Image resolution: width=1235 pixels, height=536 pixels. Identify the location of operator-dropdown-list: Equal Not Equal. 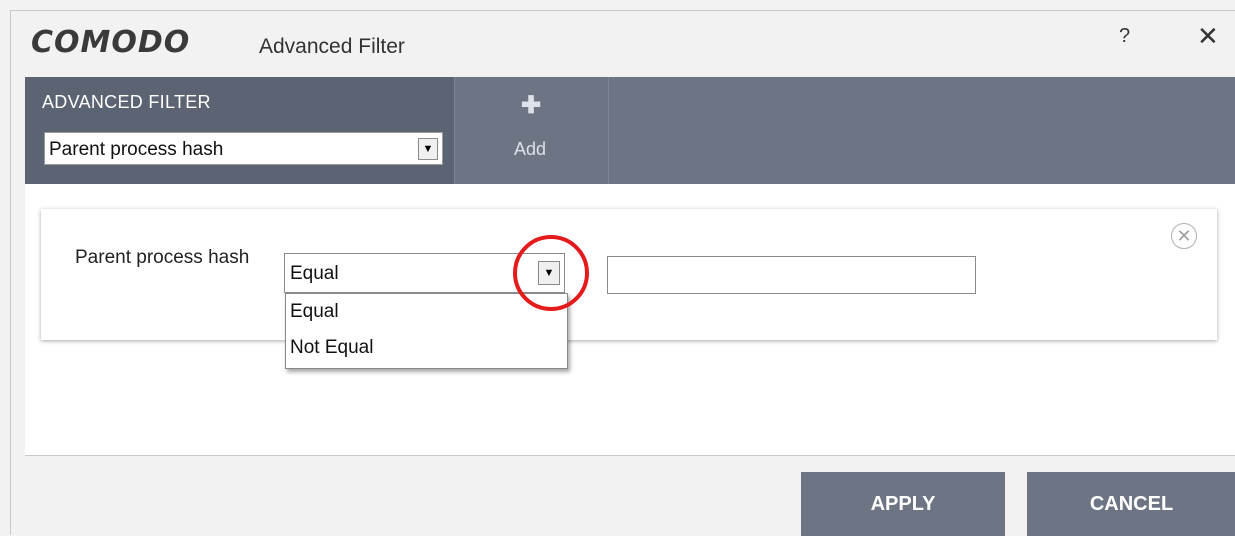
(426, 331).